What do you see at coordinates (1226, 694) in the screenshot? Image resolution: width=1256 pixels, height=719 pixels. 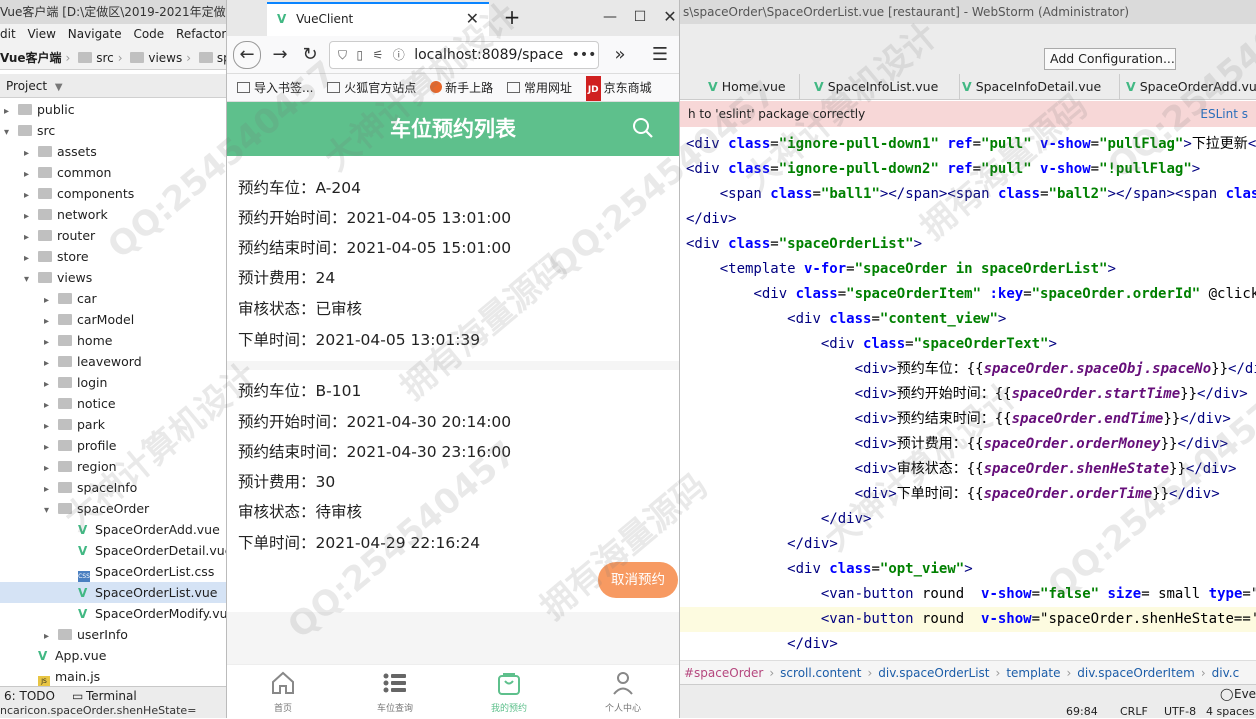 I see `event-log-icon: ◯` at bounding box center [1226, 694].